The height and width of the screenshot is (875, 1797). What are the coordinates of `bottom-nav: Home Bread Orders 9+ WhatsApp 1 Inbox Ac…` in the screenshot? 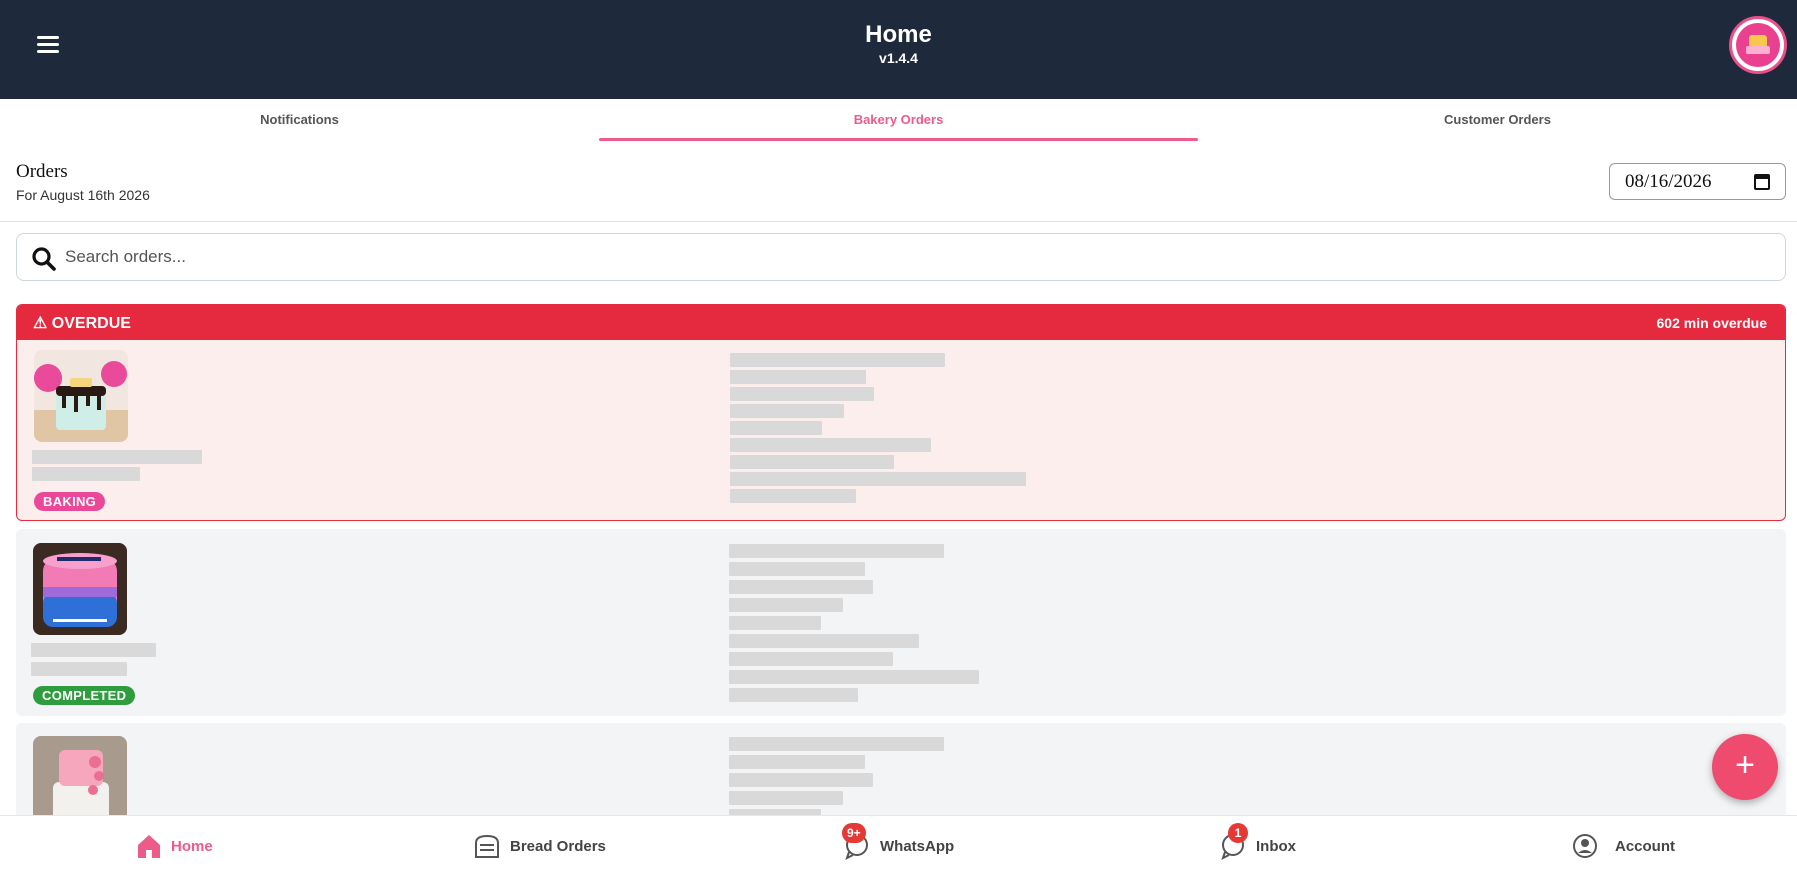 It's located at (898, 845).